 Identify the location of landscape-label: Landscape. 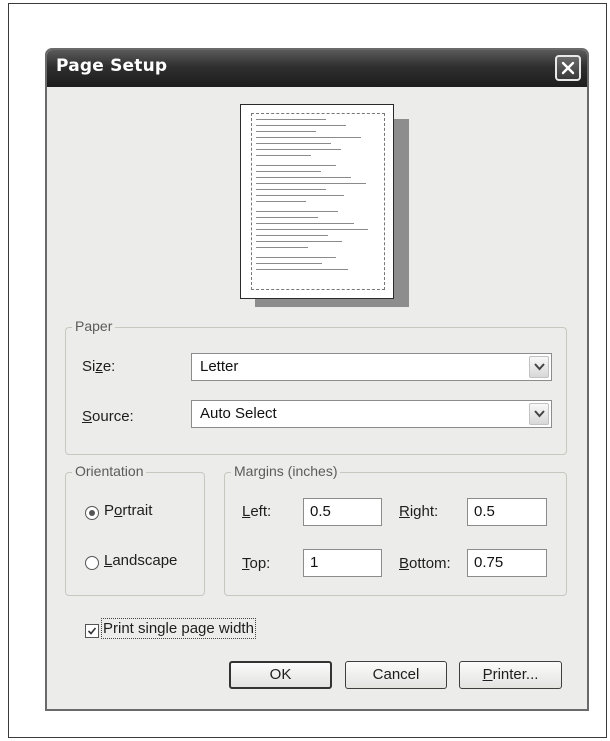
(140, 560).